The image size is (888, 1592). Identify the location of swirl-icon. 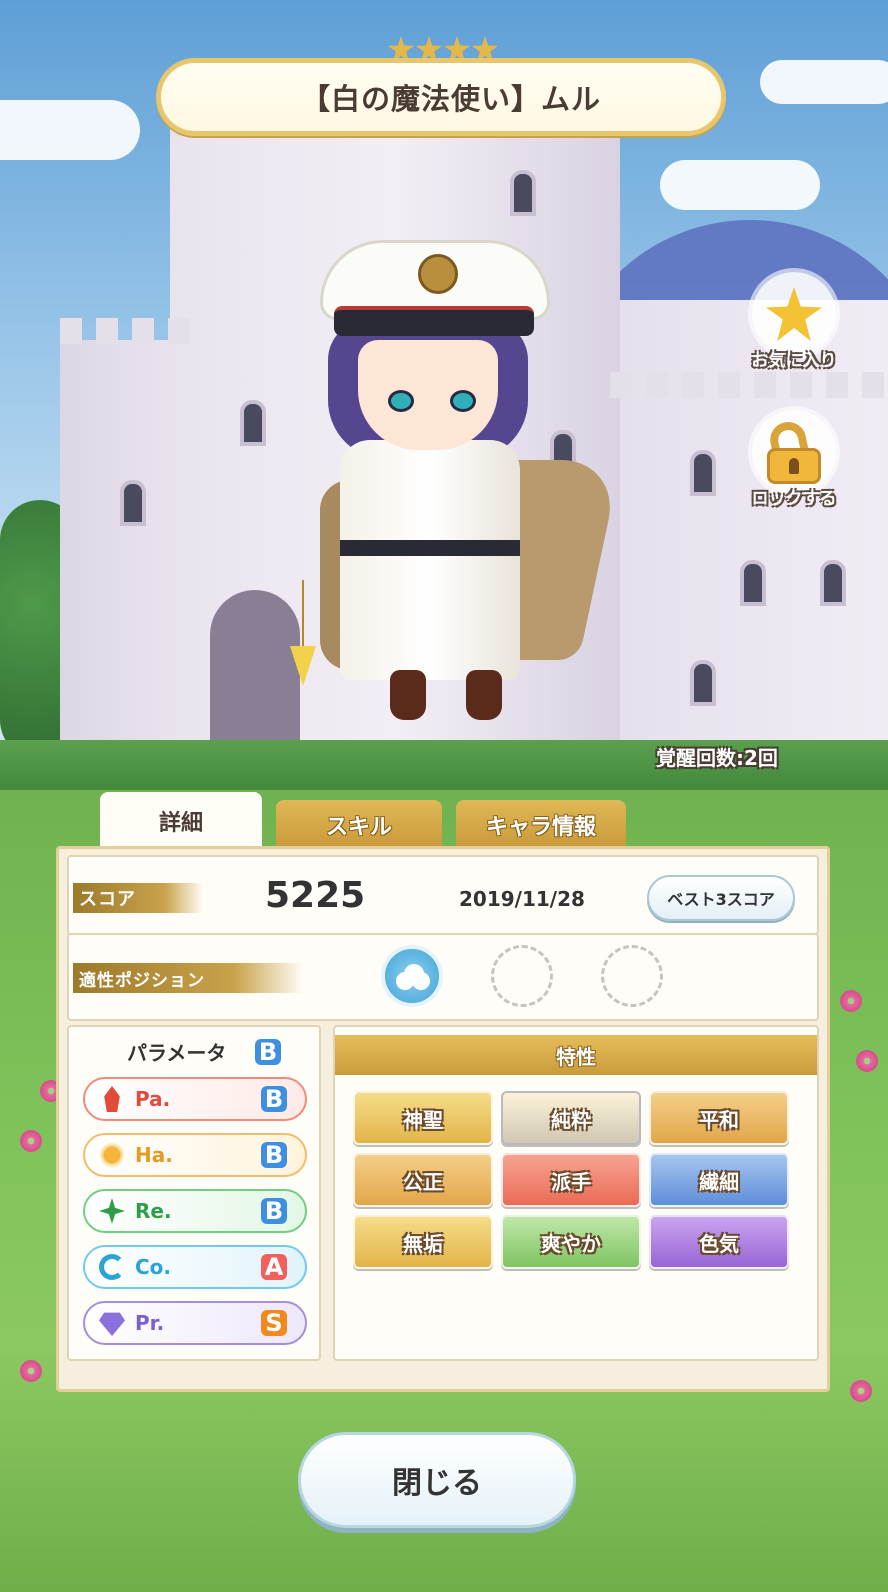
(112, 1267).